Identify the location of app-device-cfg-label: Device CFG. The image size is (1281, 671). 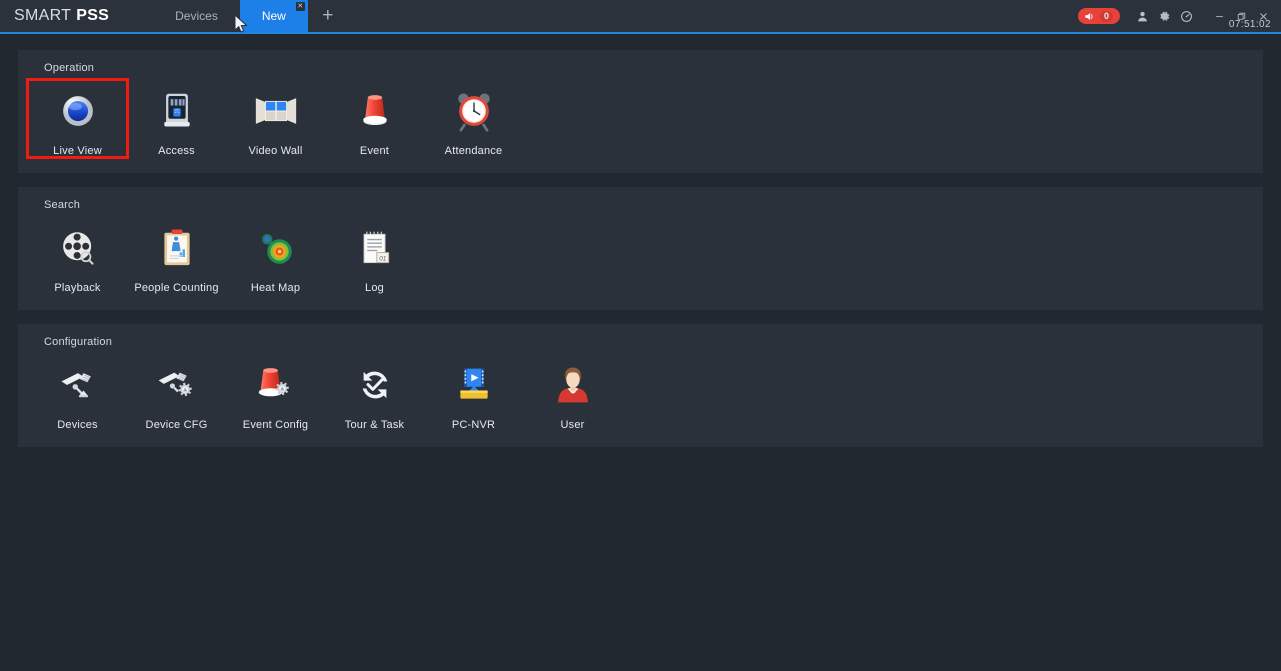
(176, 425).